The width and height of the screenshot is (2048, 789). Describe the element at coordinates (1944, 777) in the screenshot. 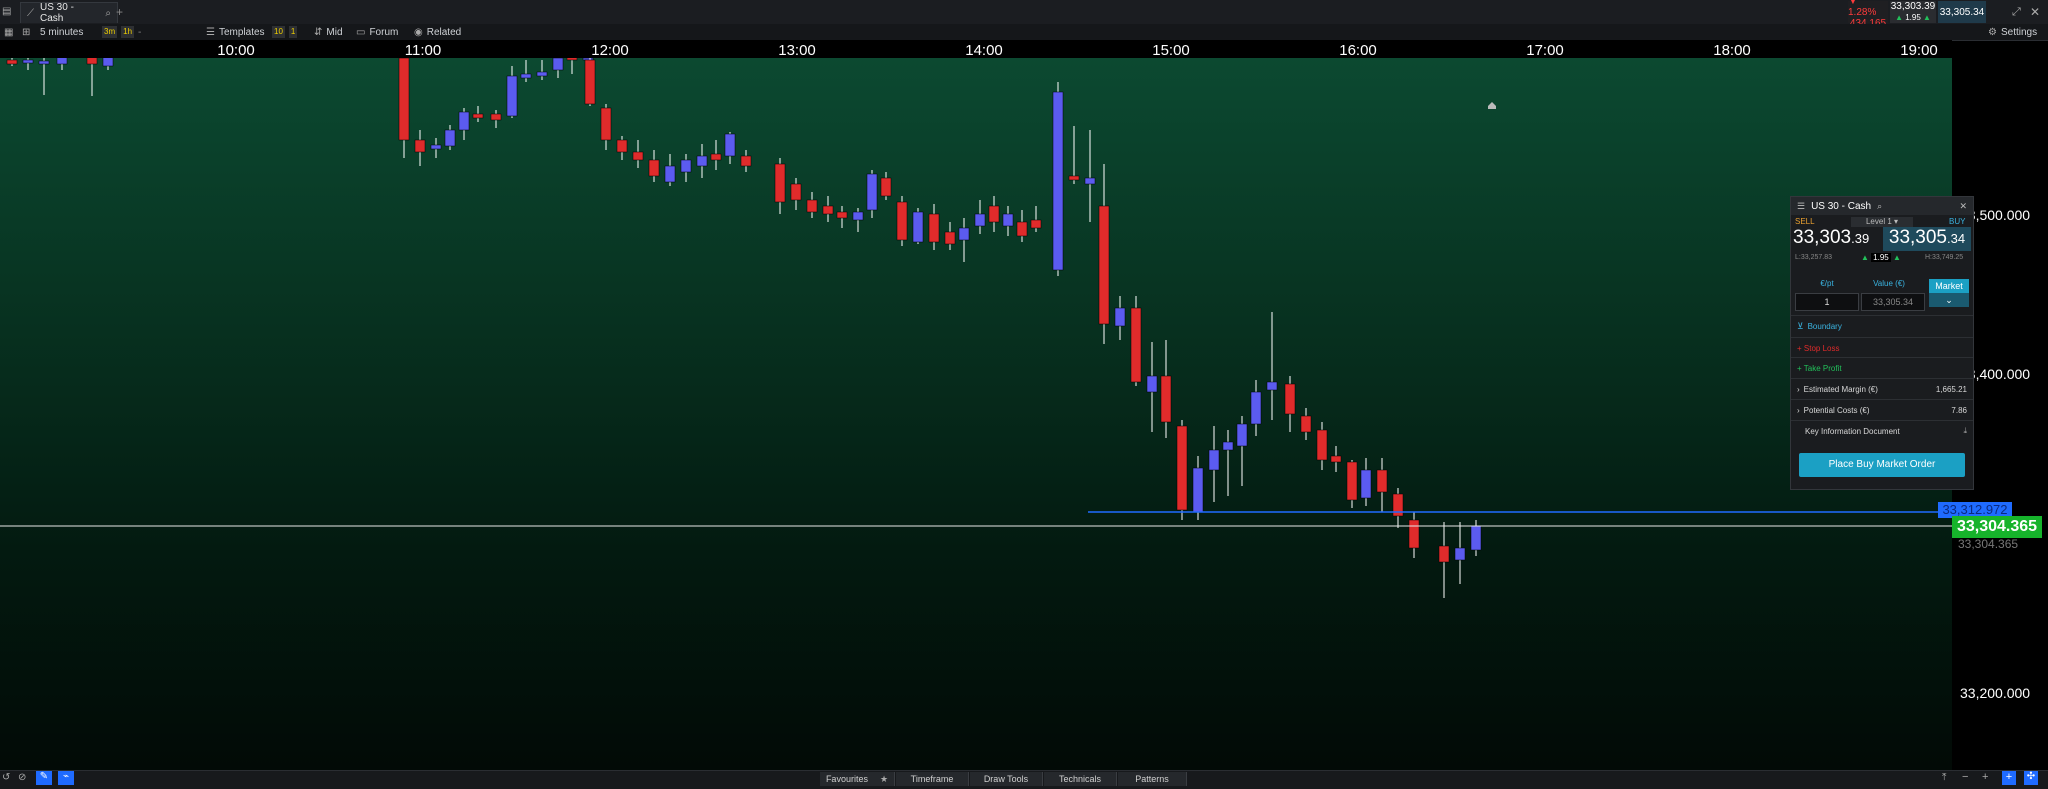

I see `export-icon: ⤒` at that location.